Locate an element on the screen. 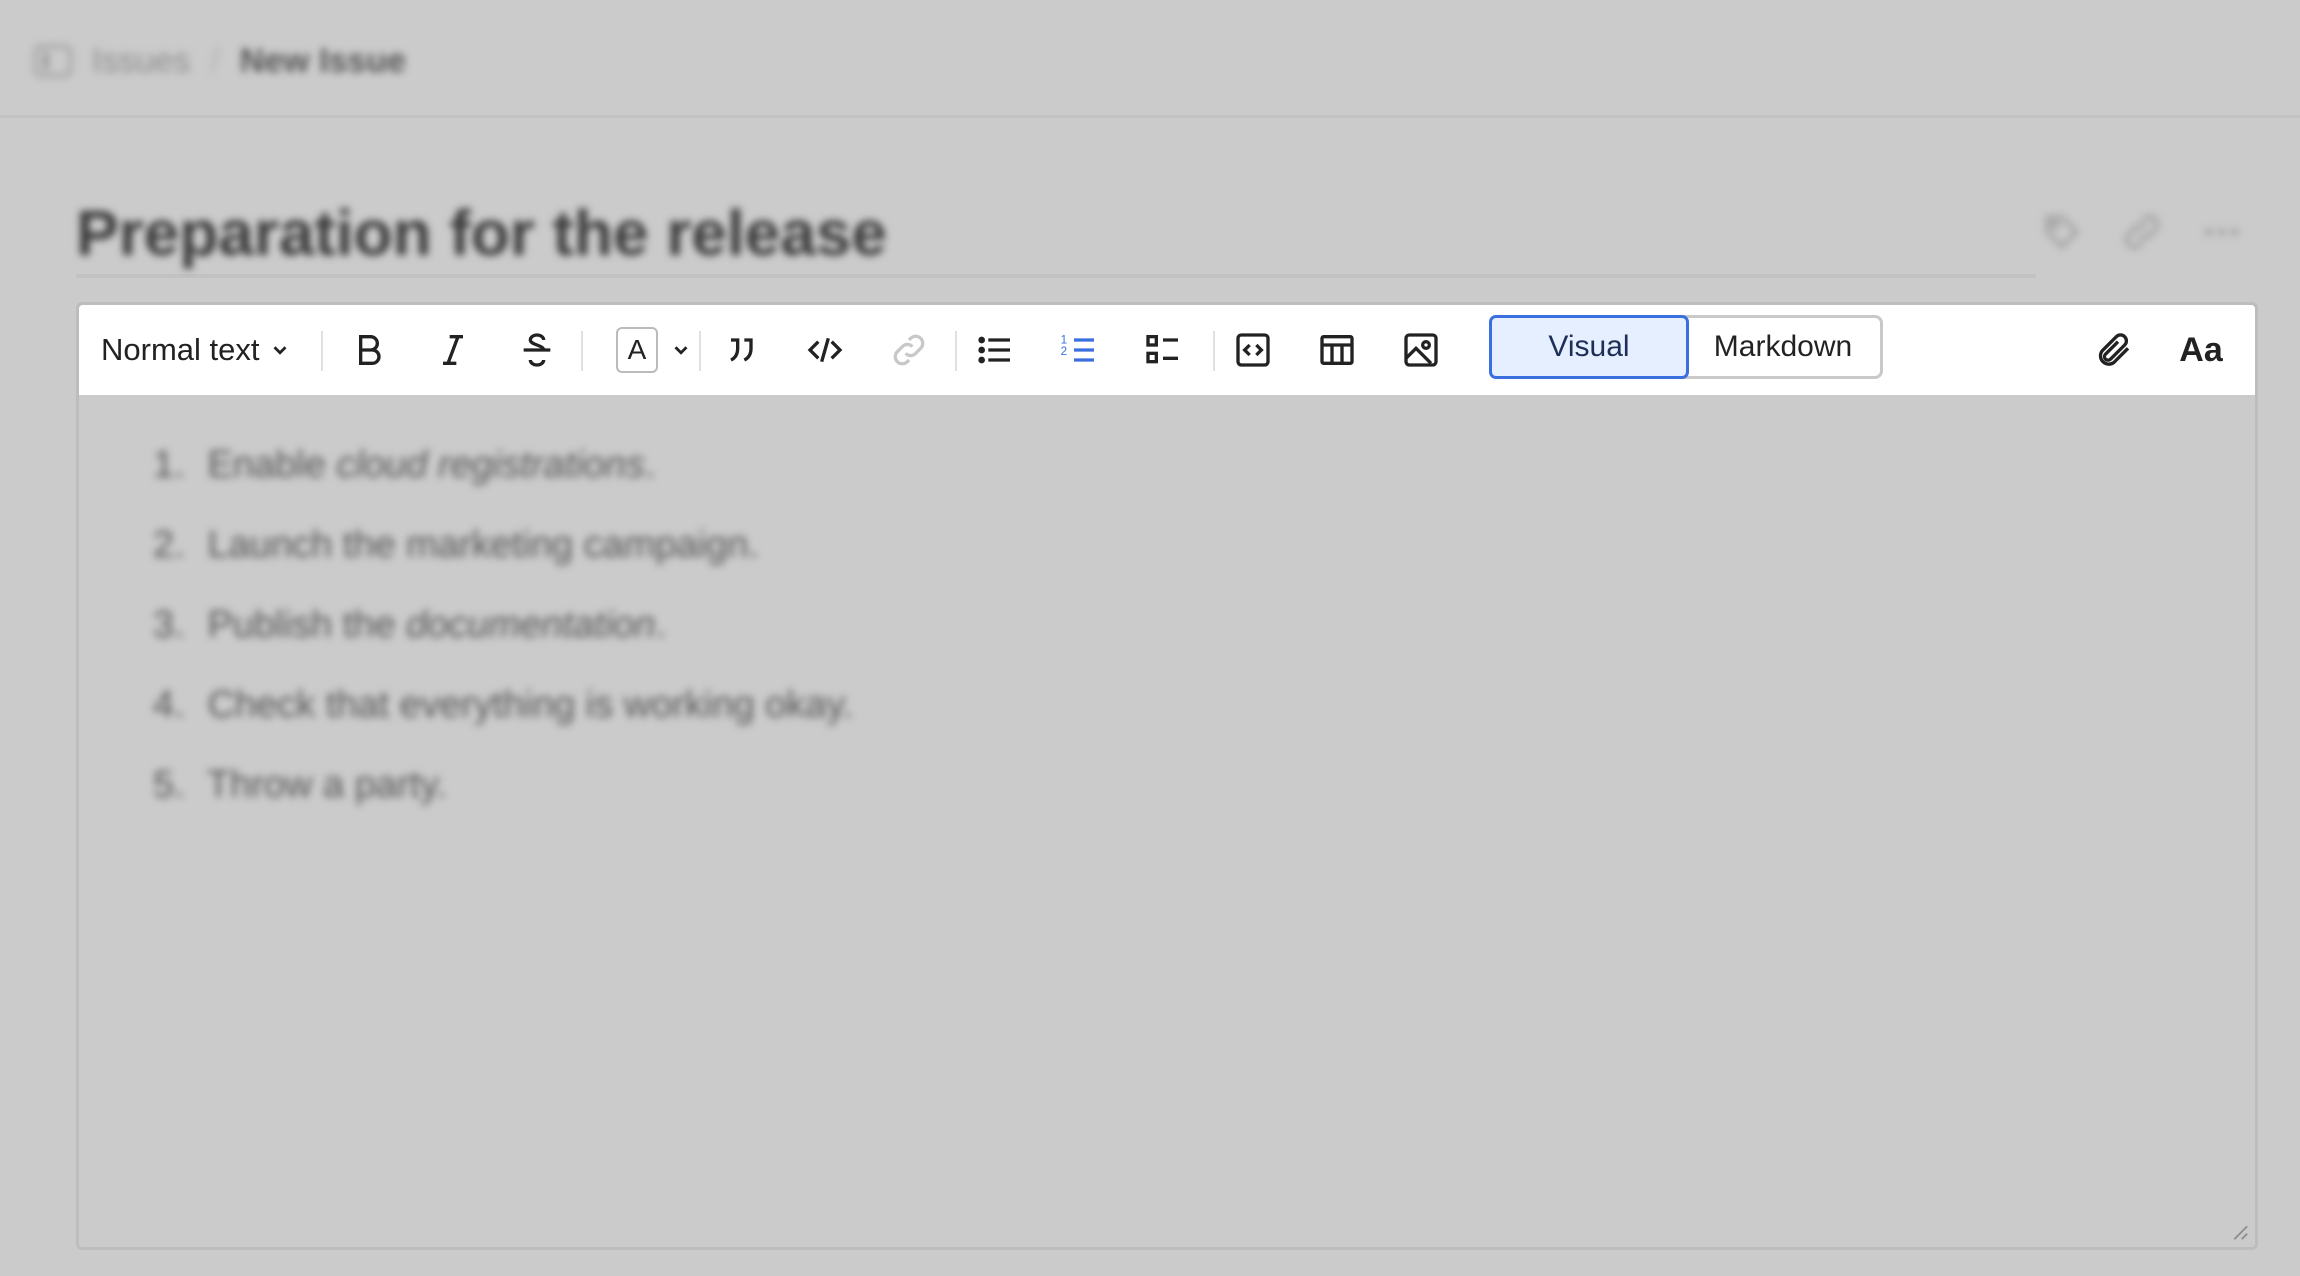 Image resolution: width=2300 pixels, height=1276 pixels. editor-mode-toggle: Visual Markdown is located at coordinates (1686, 347).